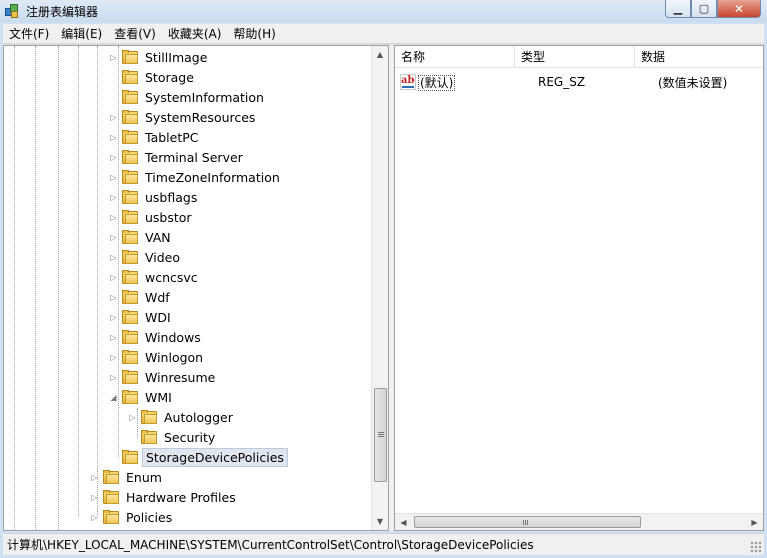 The image size is (767, 558). What do you see at coordinates (158, 397) in the screenshot?
I see `tree-node-label: WMI` at bounding box center [158, 397].